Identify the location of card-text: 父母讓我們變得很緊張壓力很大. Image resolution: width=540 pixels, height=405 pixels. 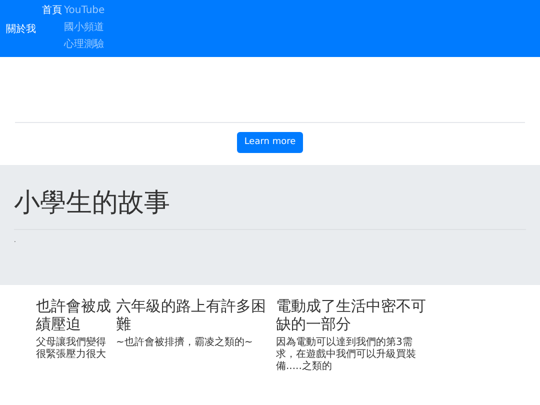
(71, 349).